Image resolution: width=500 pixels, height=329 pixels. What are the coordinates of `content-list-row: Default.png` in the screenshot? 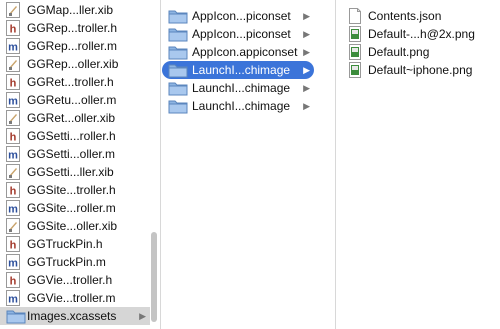 It's located at (415, 52).